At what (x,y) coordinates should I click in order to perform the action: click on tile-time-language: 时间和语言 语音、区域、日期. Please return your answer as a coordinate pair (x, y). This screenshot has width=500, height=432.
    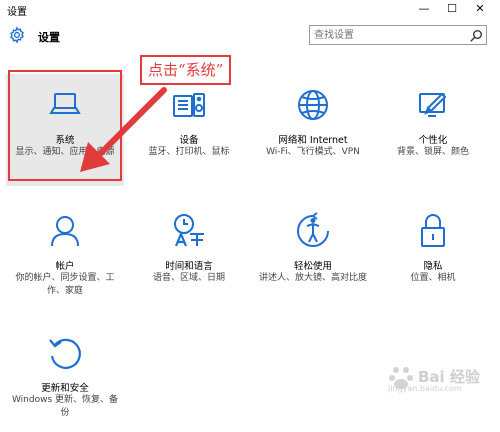
    Looking at the image, I should click on (189, 255).